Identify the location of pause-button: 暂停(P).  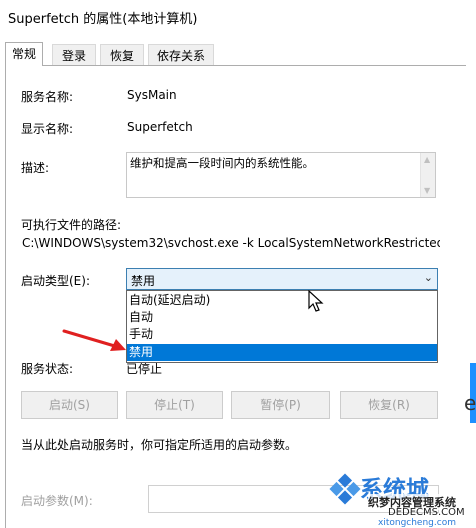
(280, 405).